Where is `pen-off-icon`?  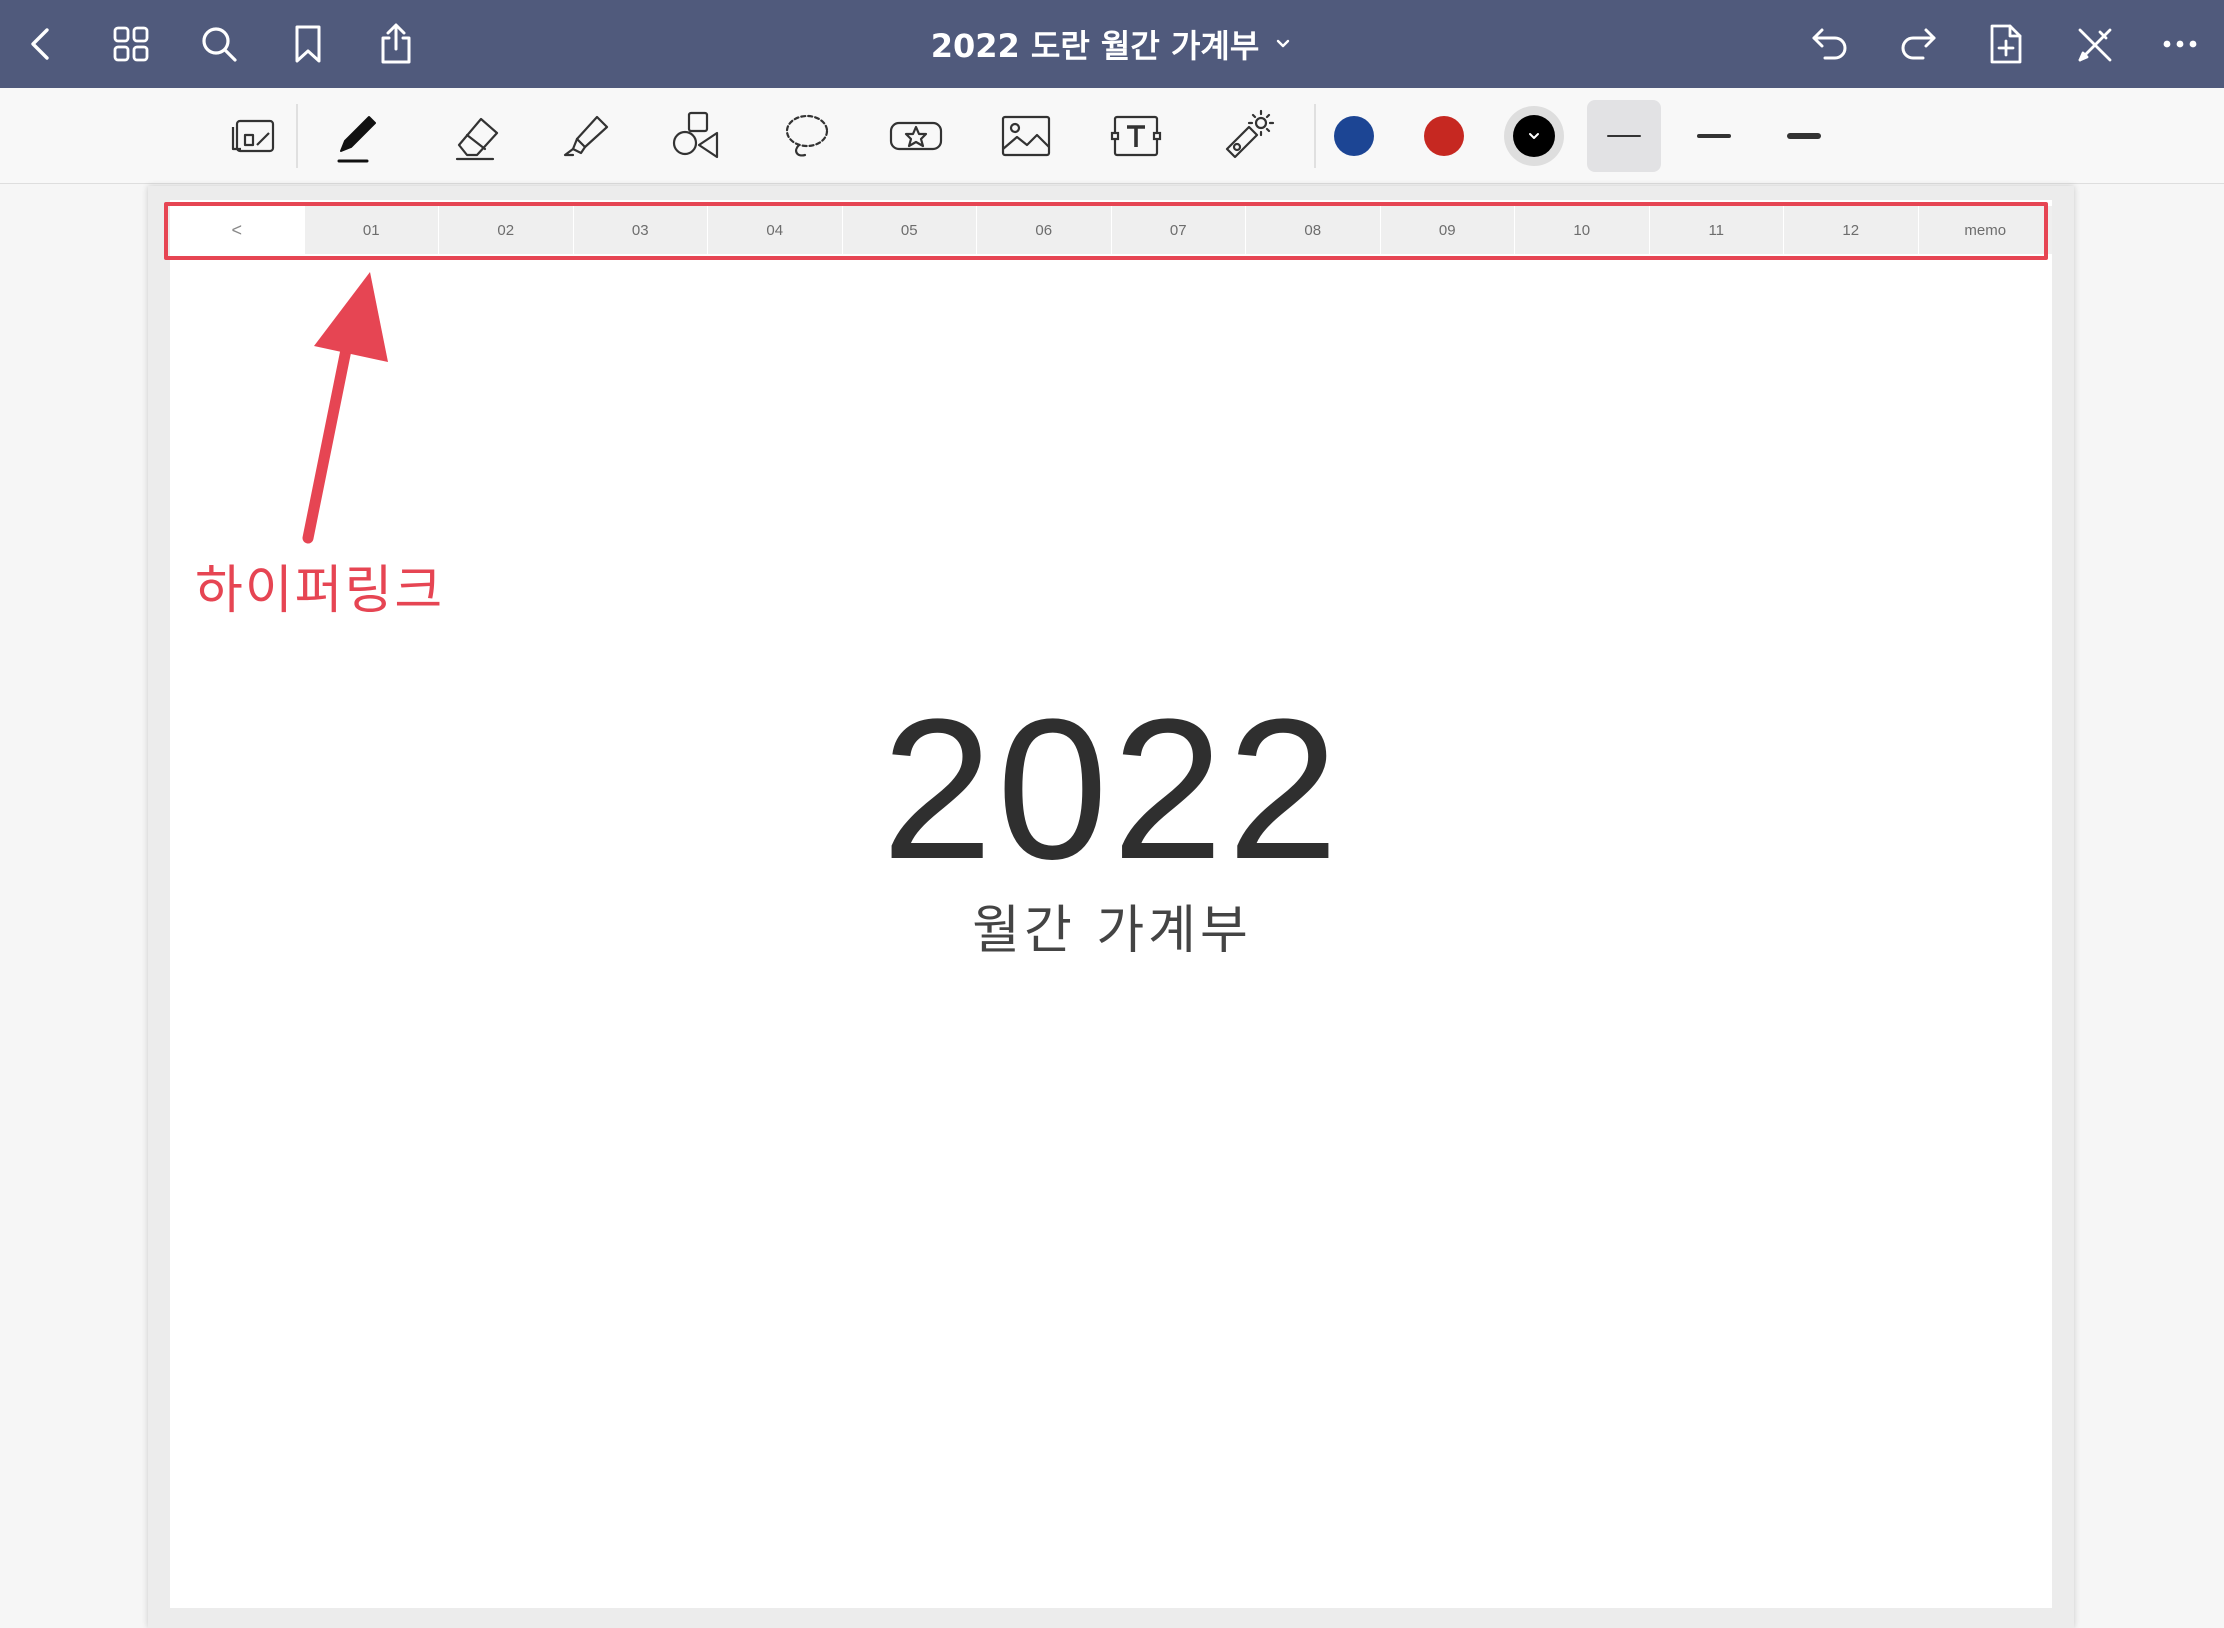
pen-off-icon is located at coordinates (2095, 45).